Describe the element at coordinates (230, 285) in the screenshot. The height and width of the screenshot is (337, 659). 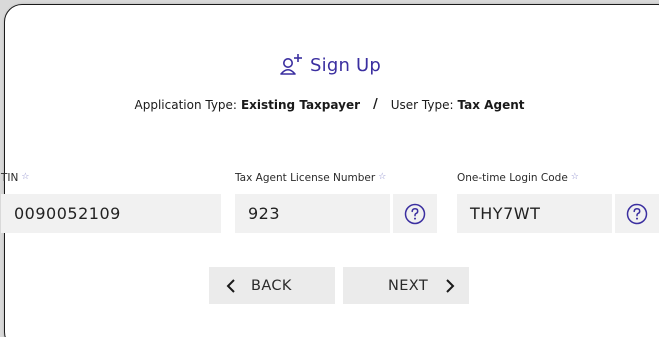
I see `chevron-left-icon` at that location.